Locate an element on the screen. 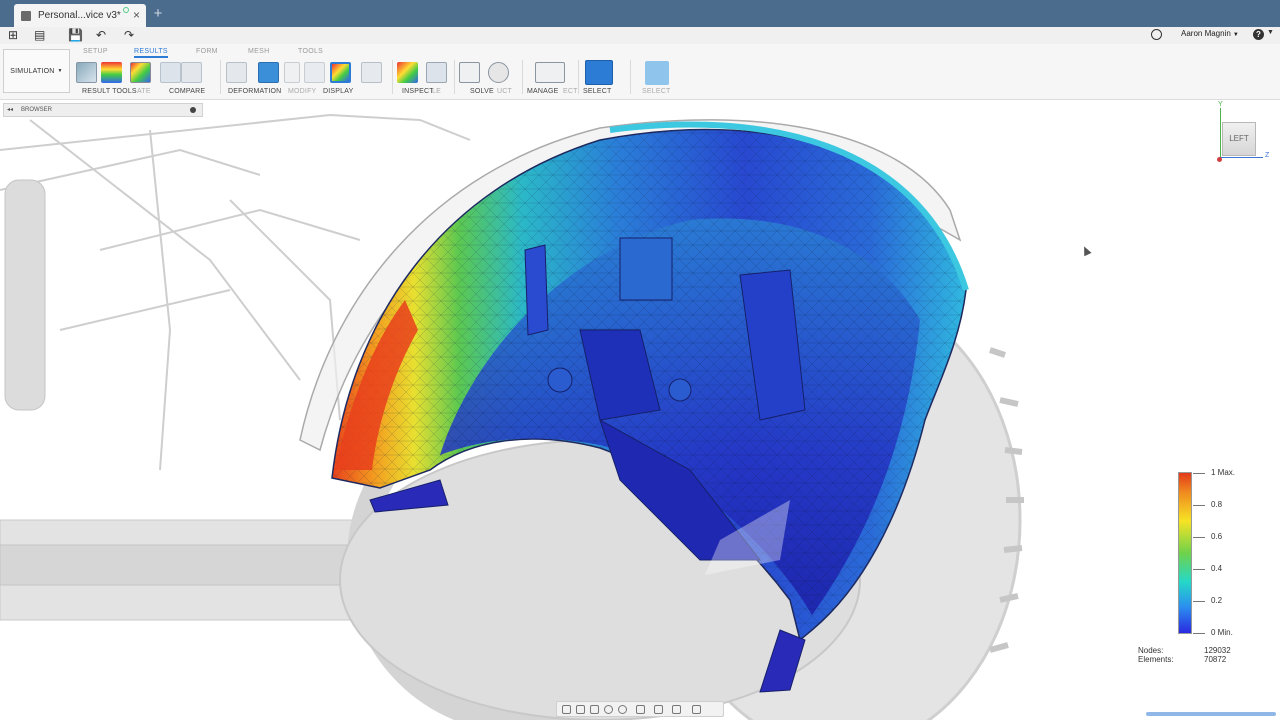 This screenshot has width=1280, height=720. inspect-menu: INSPECT is located at coordinates (418, 91).